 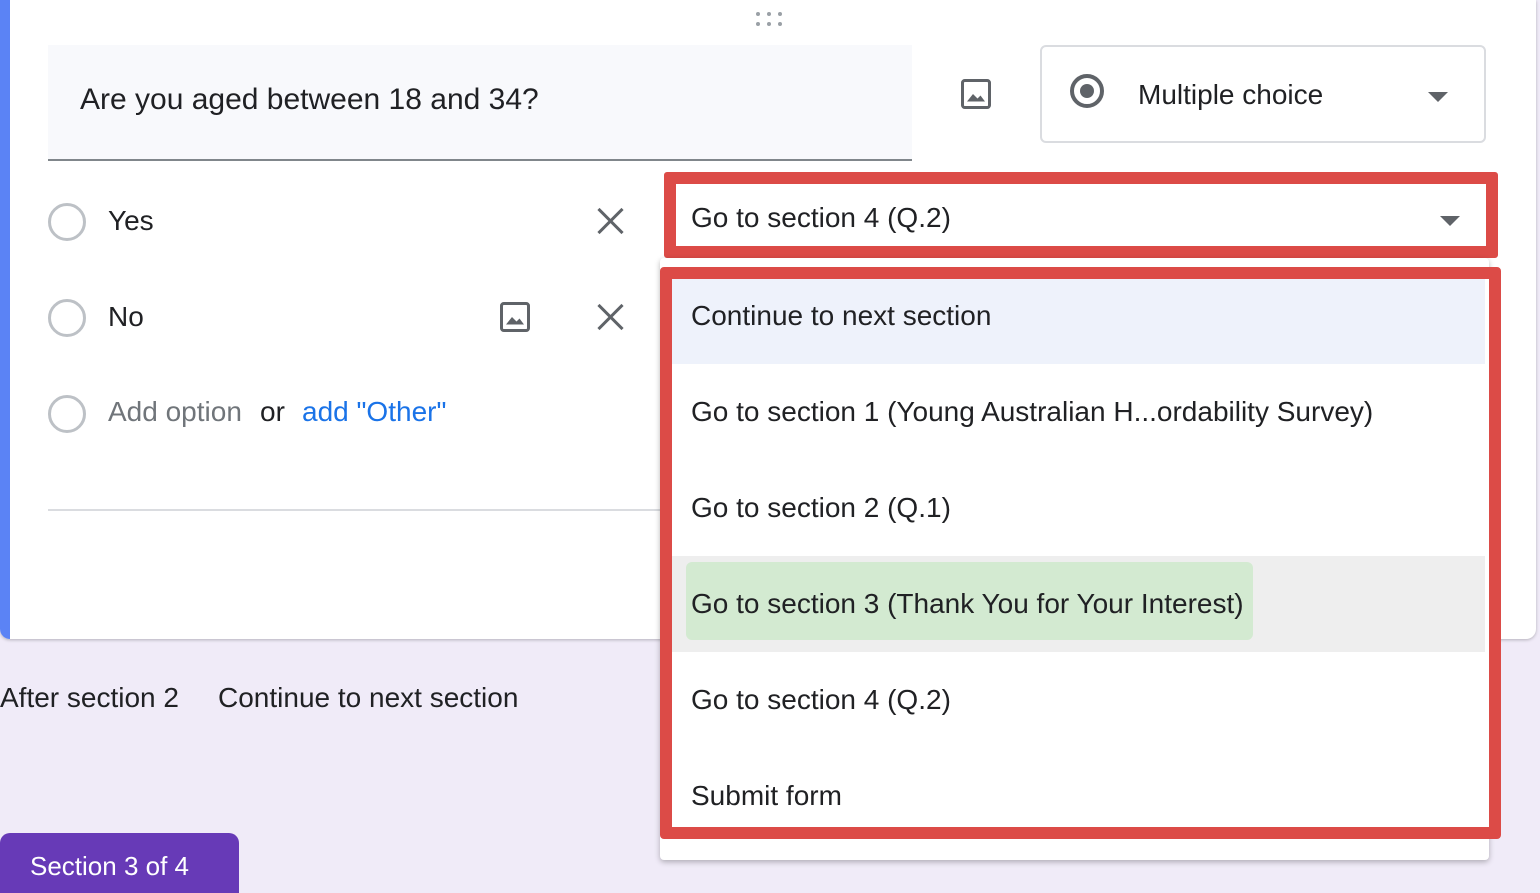 What do you see at coordinates (67, 414) in the screenshot?
I see `add-option-radio` at bounding box center [67, 414].